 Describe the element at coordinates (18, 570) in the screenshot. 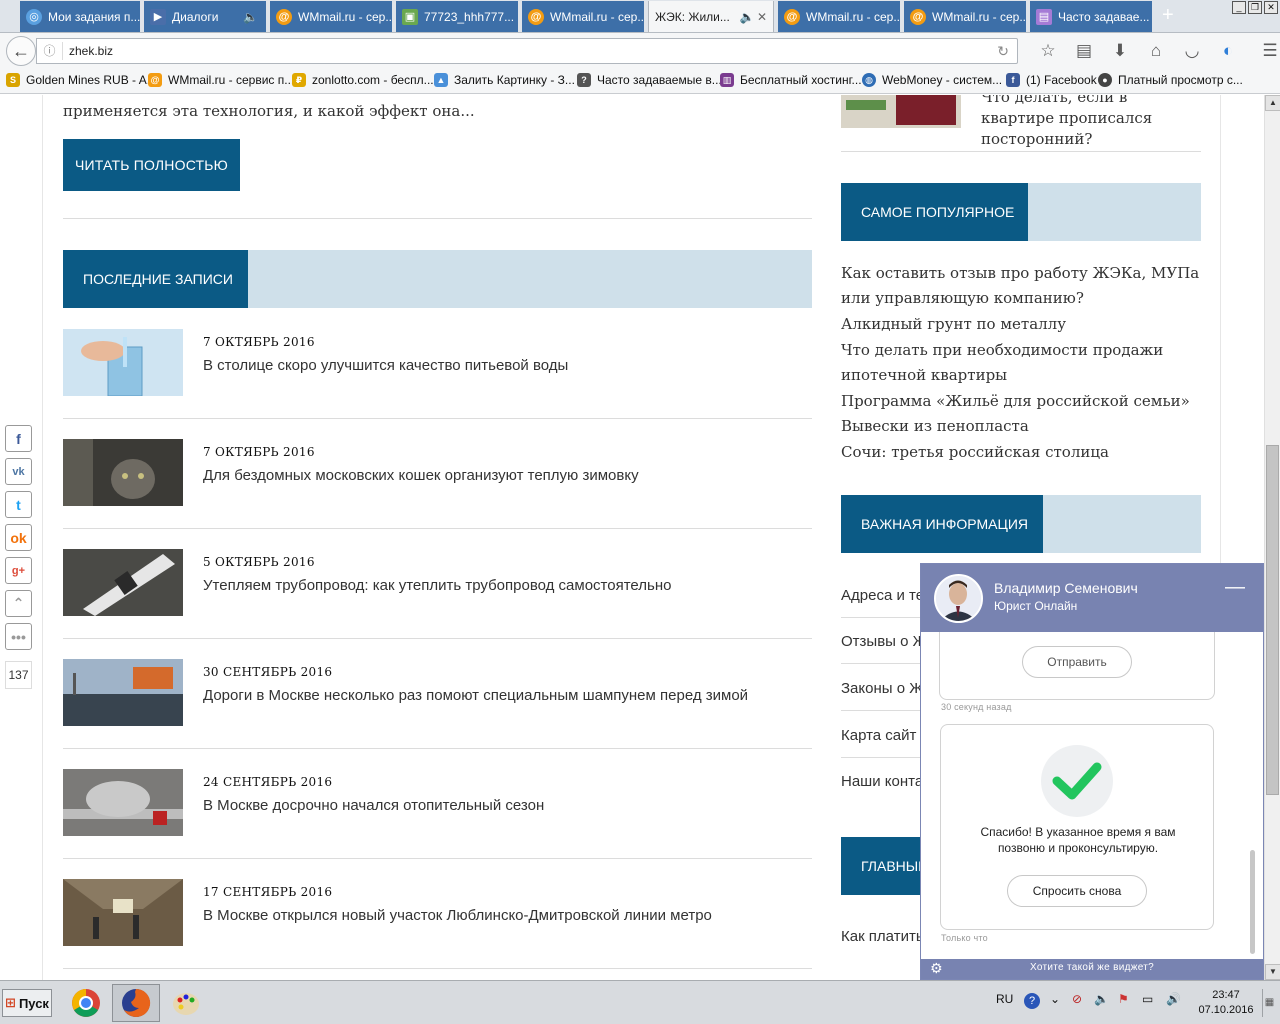

I see `googleplus-share-button: g+` at that location.